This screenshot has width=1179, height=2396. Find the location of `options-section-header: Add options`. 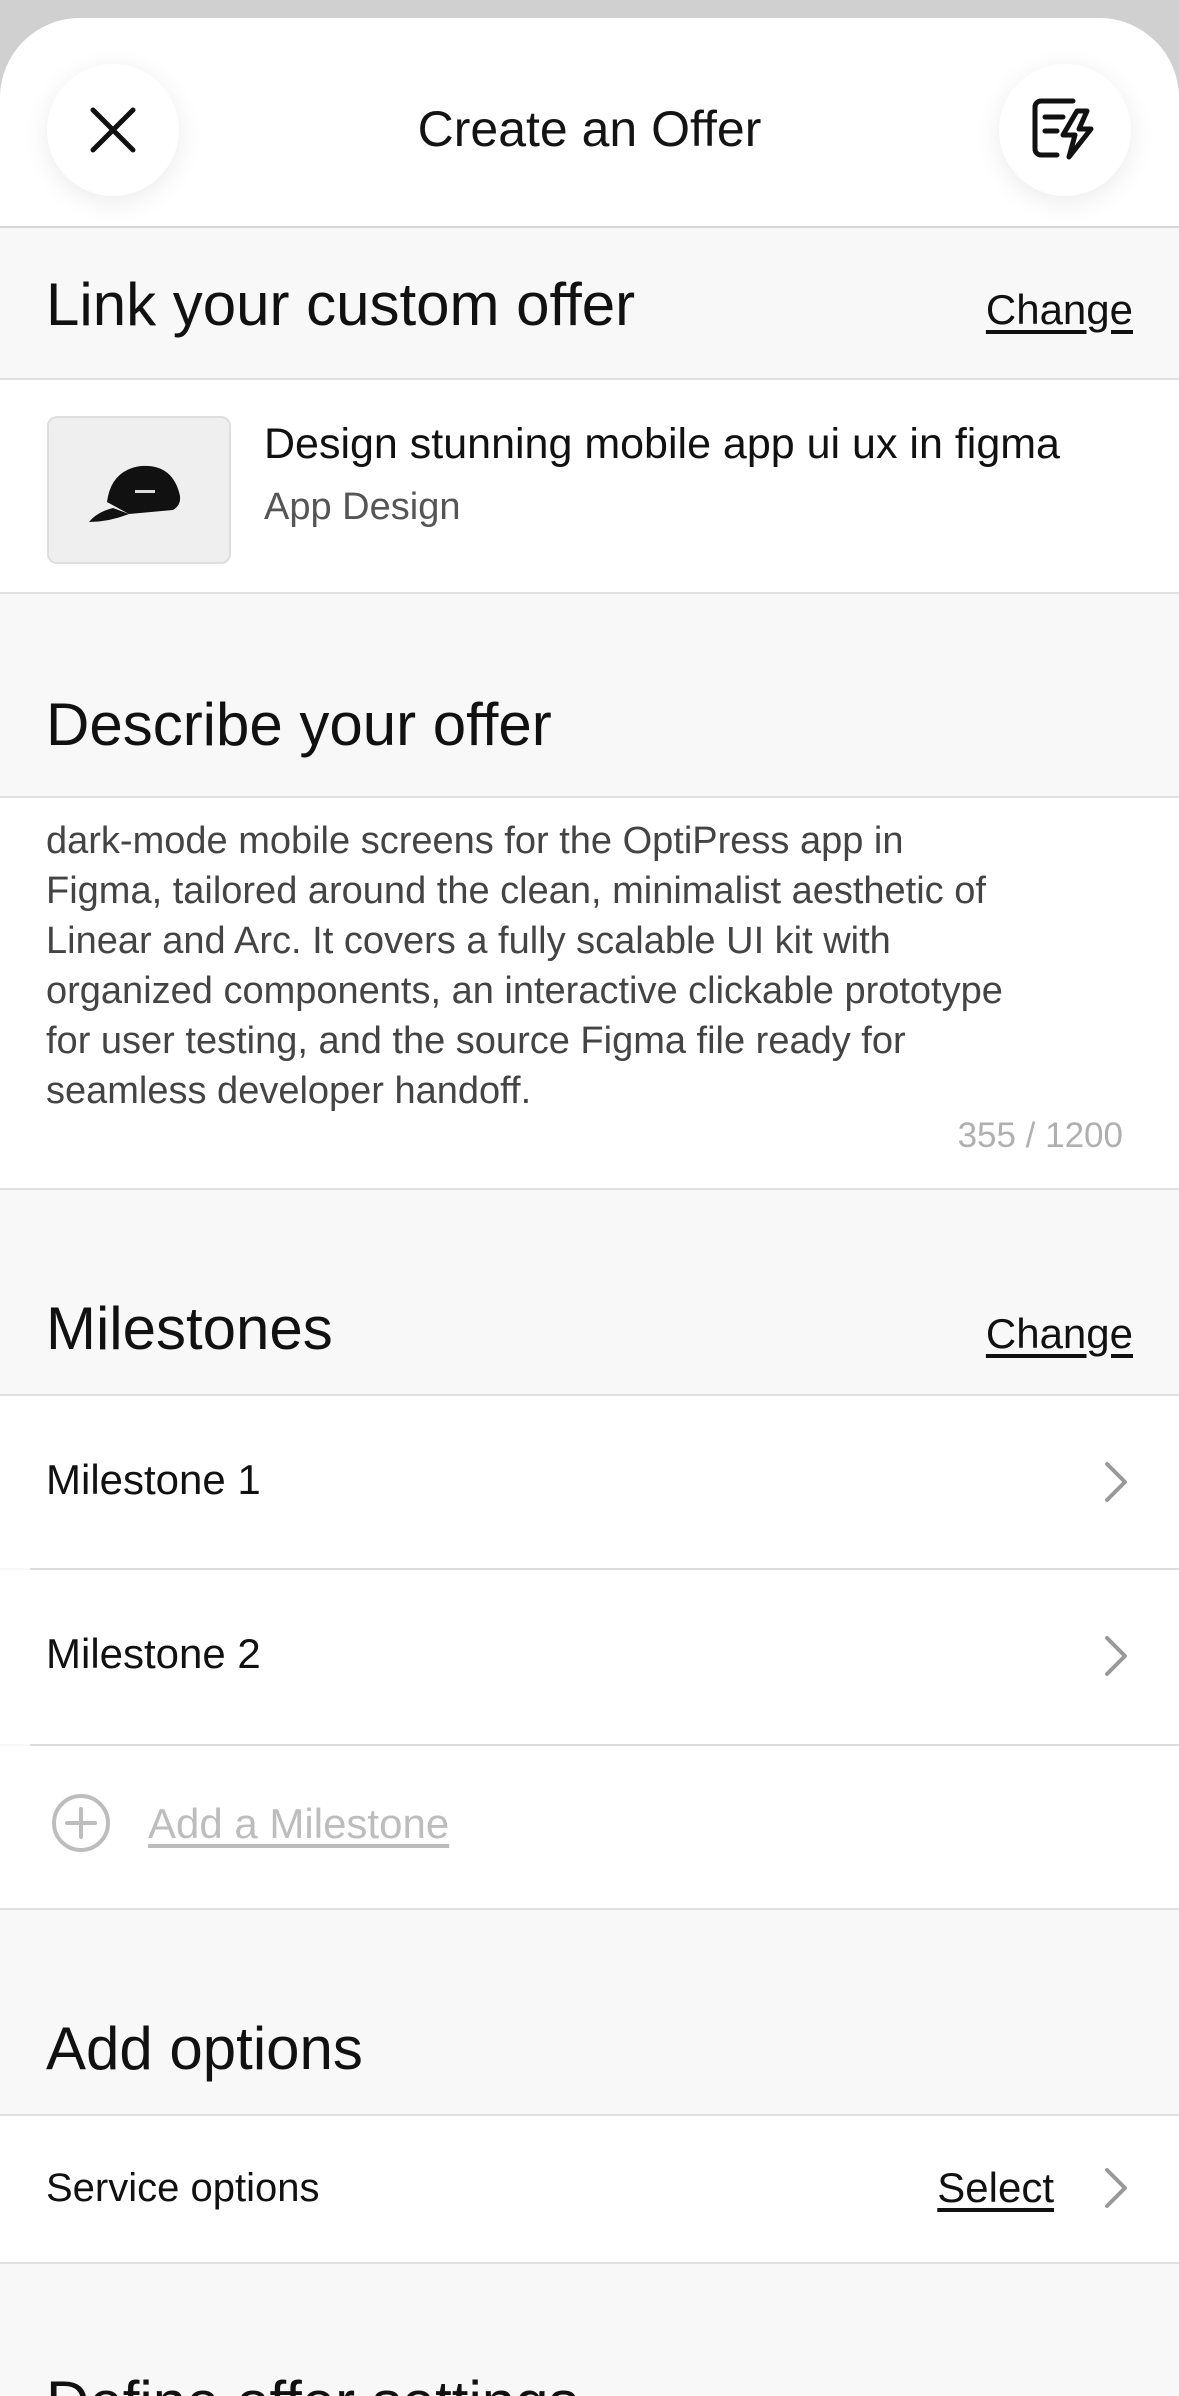

options-section-header: Add options is located at coordinates (589, 2013).